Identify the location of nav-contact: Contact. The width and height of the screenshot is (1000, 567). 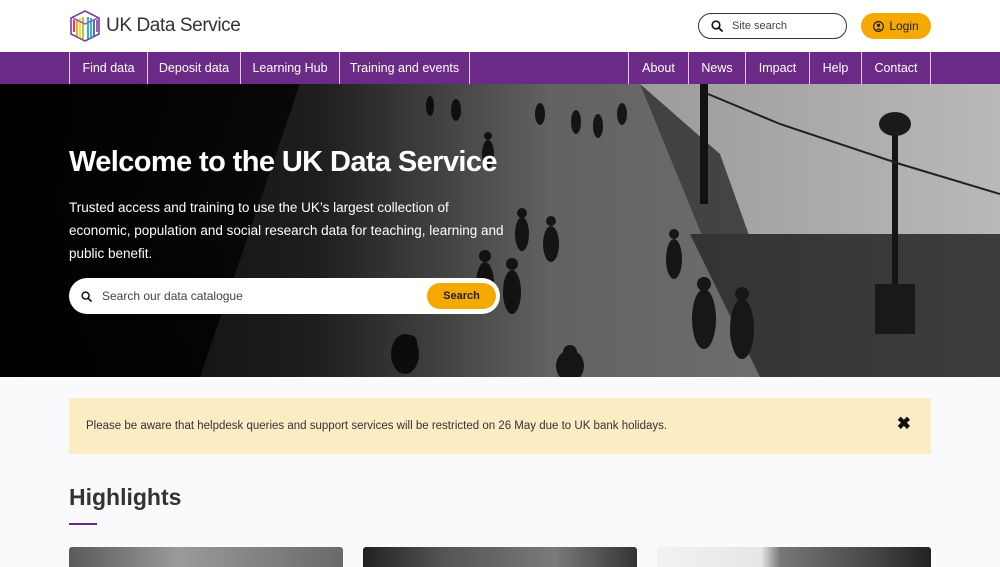
(896, 68).